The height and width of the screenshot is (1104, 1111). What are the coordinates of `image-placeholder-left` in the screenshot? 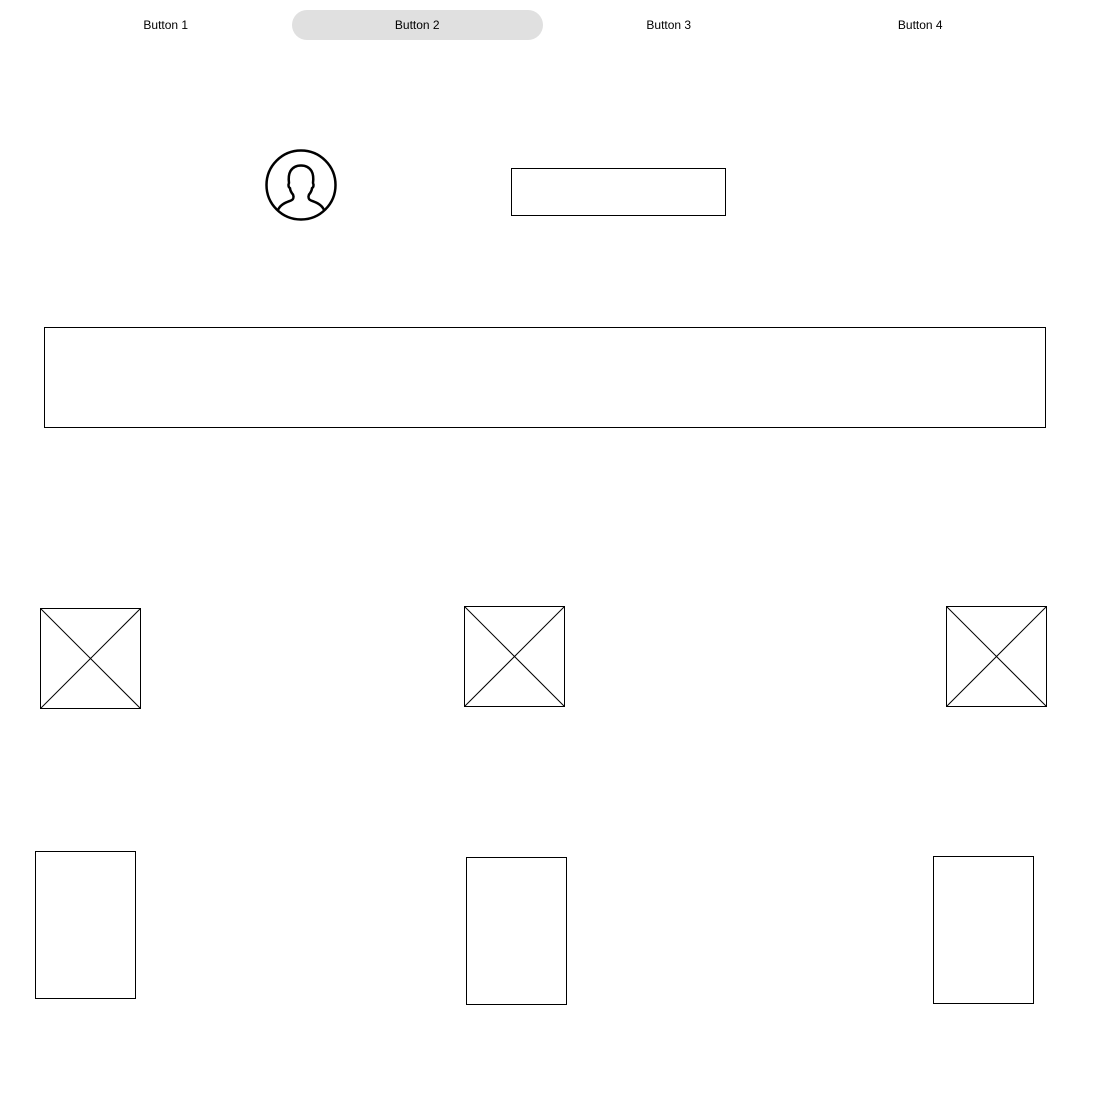 It's located at (90, 658).